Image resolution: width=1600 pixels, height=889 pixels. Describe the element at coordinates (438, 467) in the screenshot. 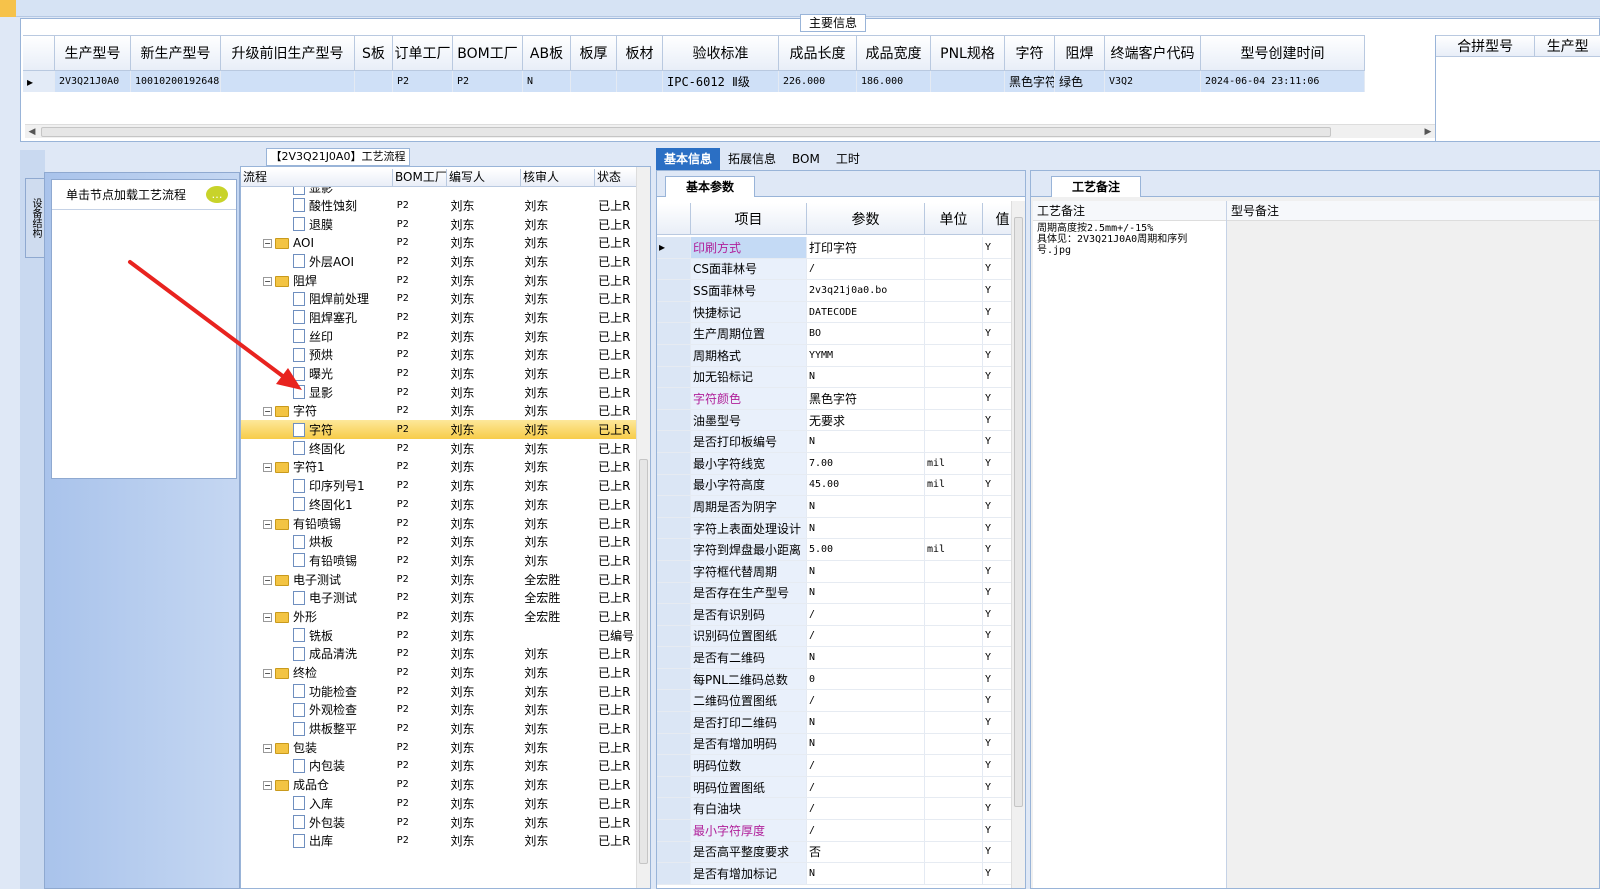

I see `flow-tree-node: − 字符1 P2 刘东 刘东 已上R` at that location.